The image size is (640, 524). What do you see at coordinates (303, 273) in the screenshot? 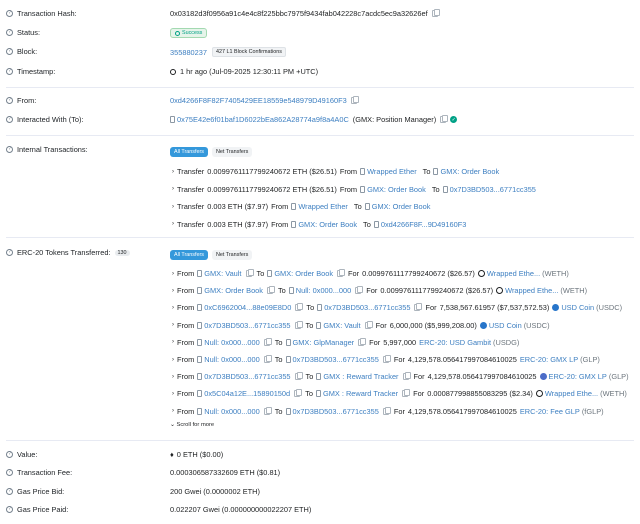
I see `token-to-link: GMX: Order Book` at bounding box center [303, 273].